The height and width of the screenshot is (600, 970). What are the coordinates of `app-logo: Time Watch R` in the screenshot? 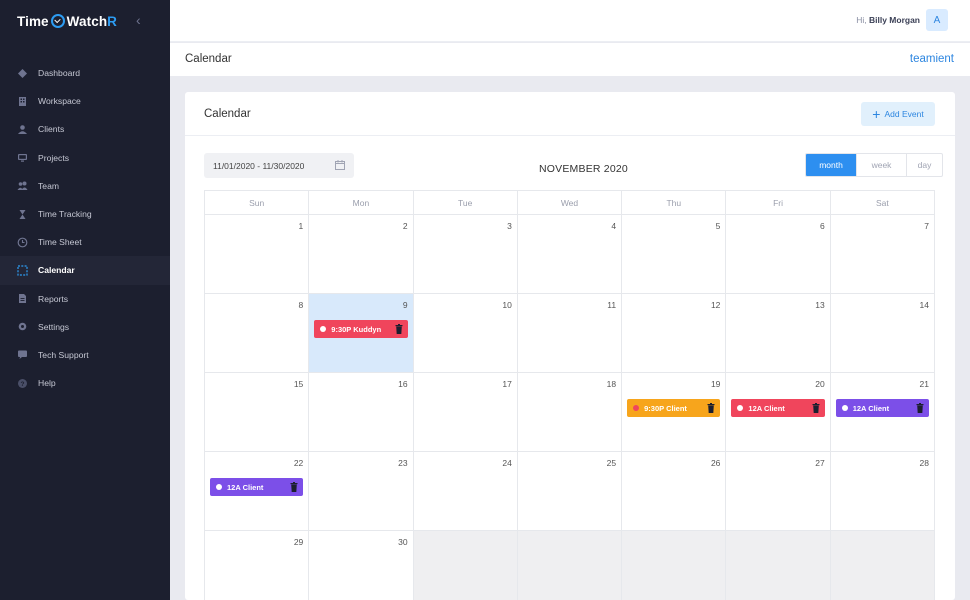 It's located at (67, 21).